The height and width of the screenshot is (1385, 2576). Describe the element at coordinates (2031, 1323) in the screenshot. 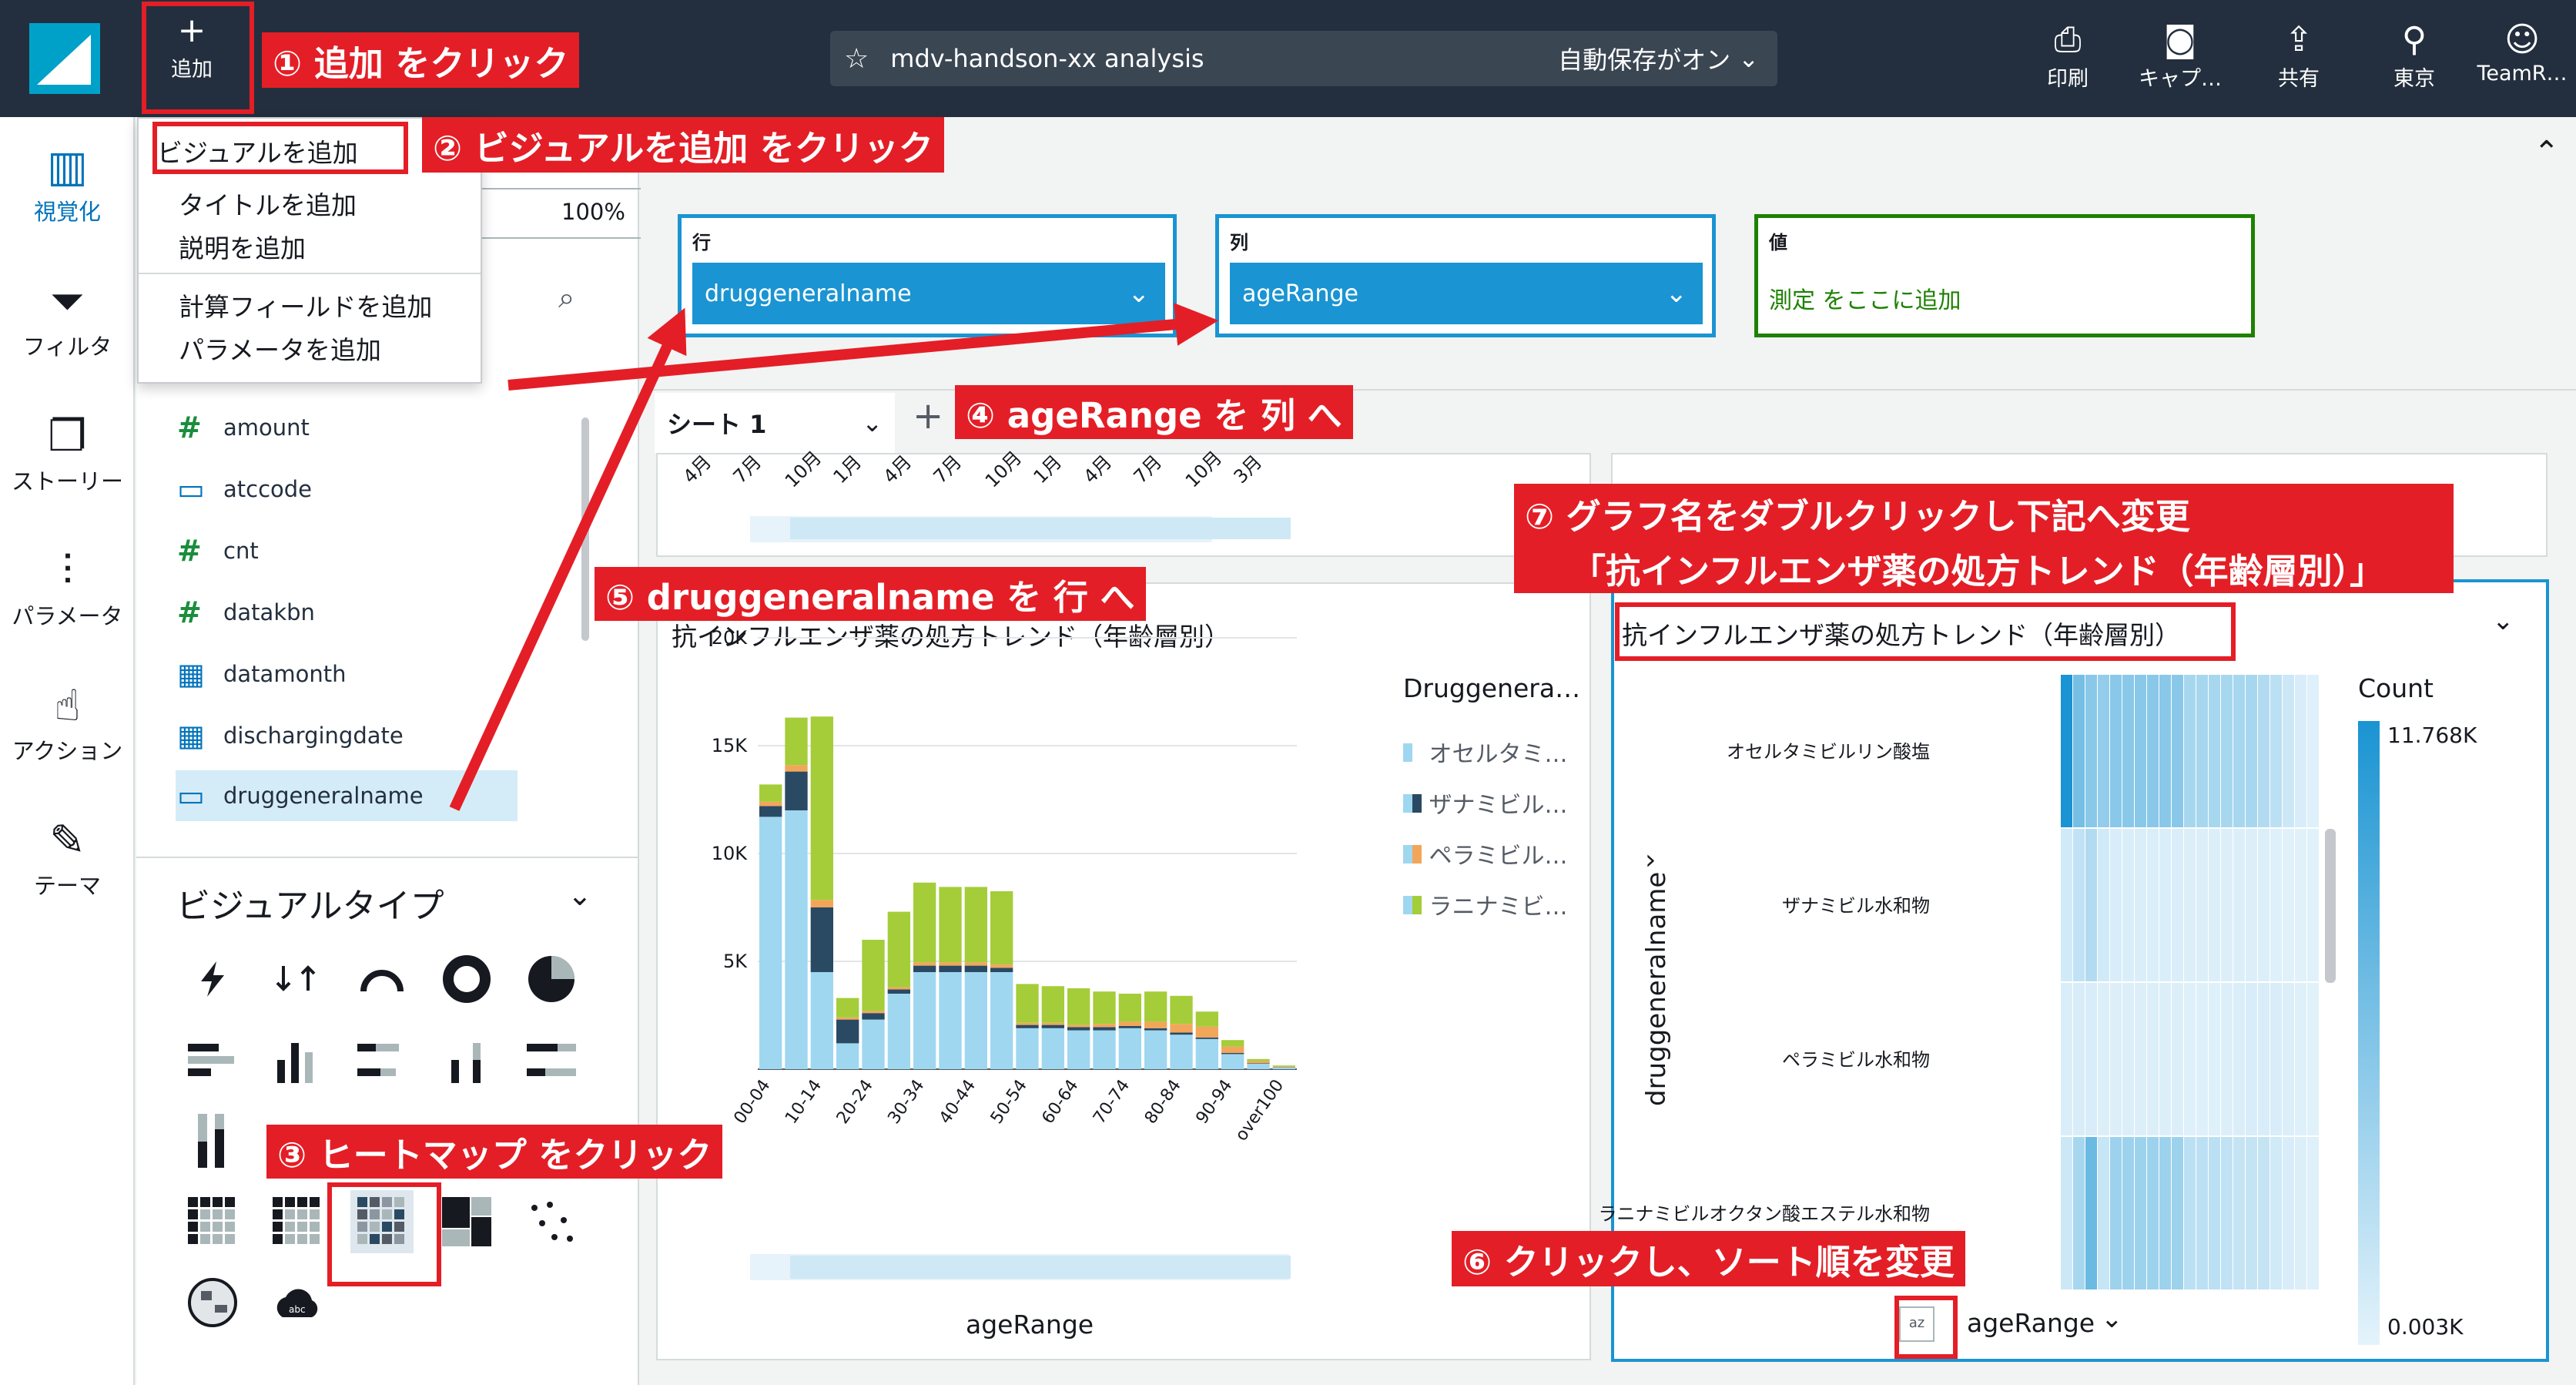

I see `x-axis-label: ageRange` at that location.